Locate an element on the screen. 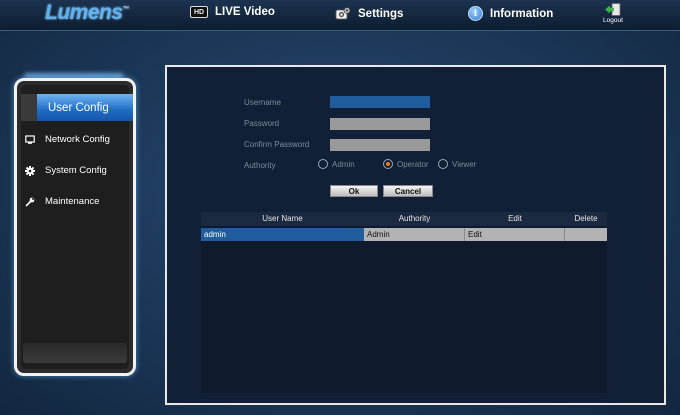  gear-icon is located at coordinates (30, 170).